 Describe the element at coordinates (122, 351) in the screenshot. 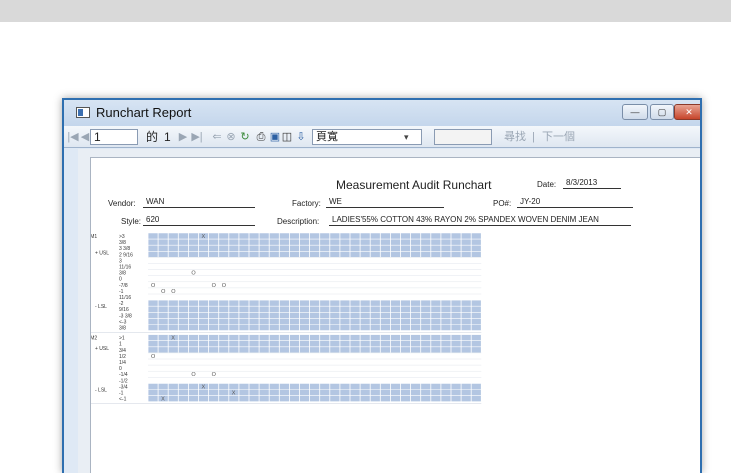

I see `row-label: 3/4` at that location.